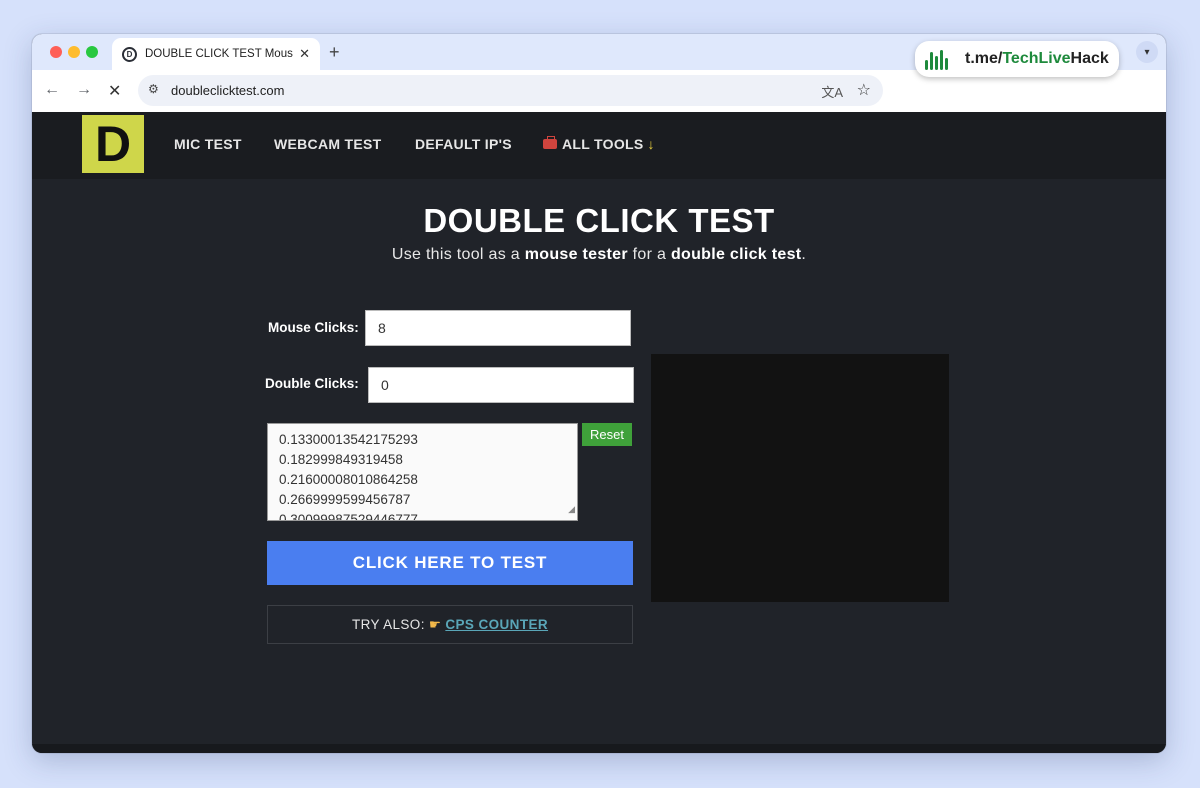  Describe the element at coordinates (510, 90) in the screenshot. I see `address-bar: ⚙ doubleclicktest.com 文A ☆` at that location.